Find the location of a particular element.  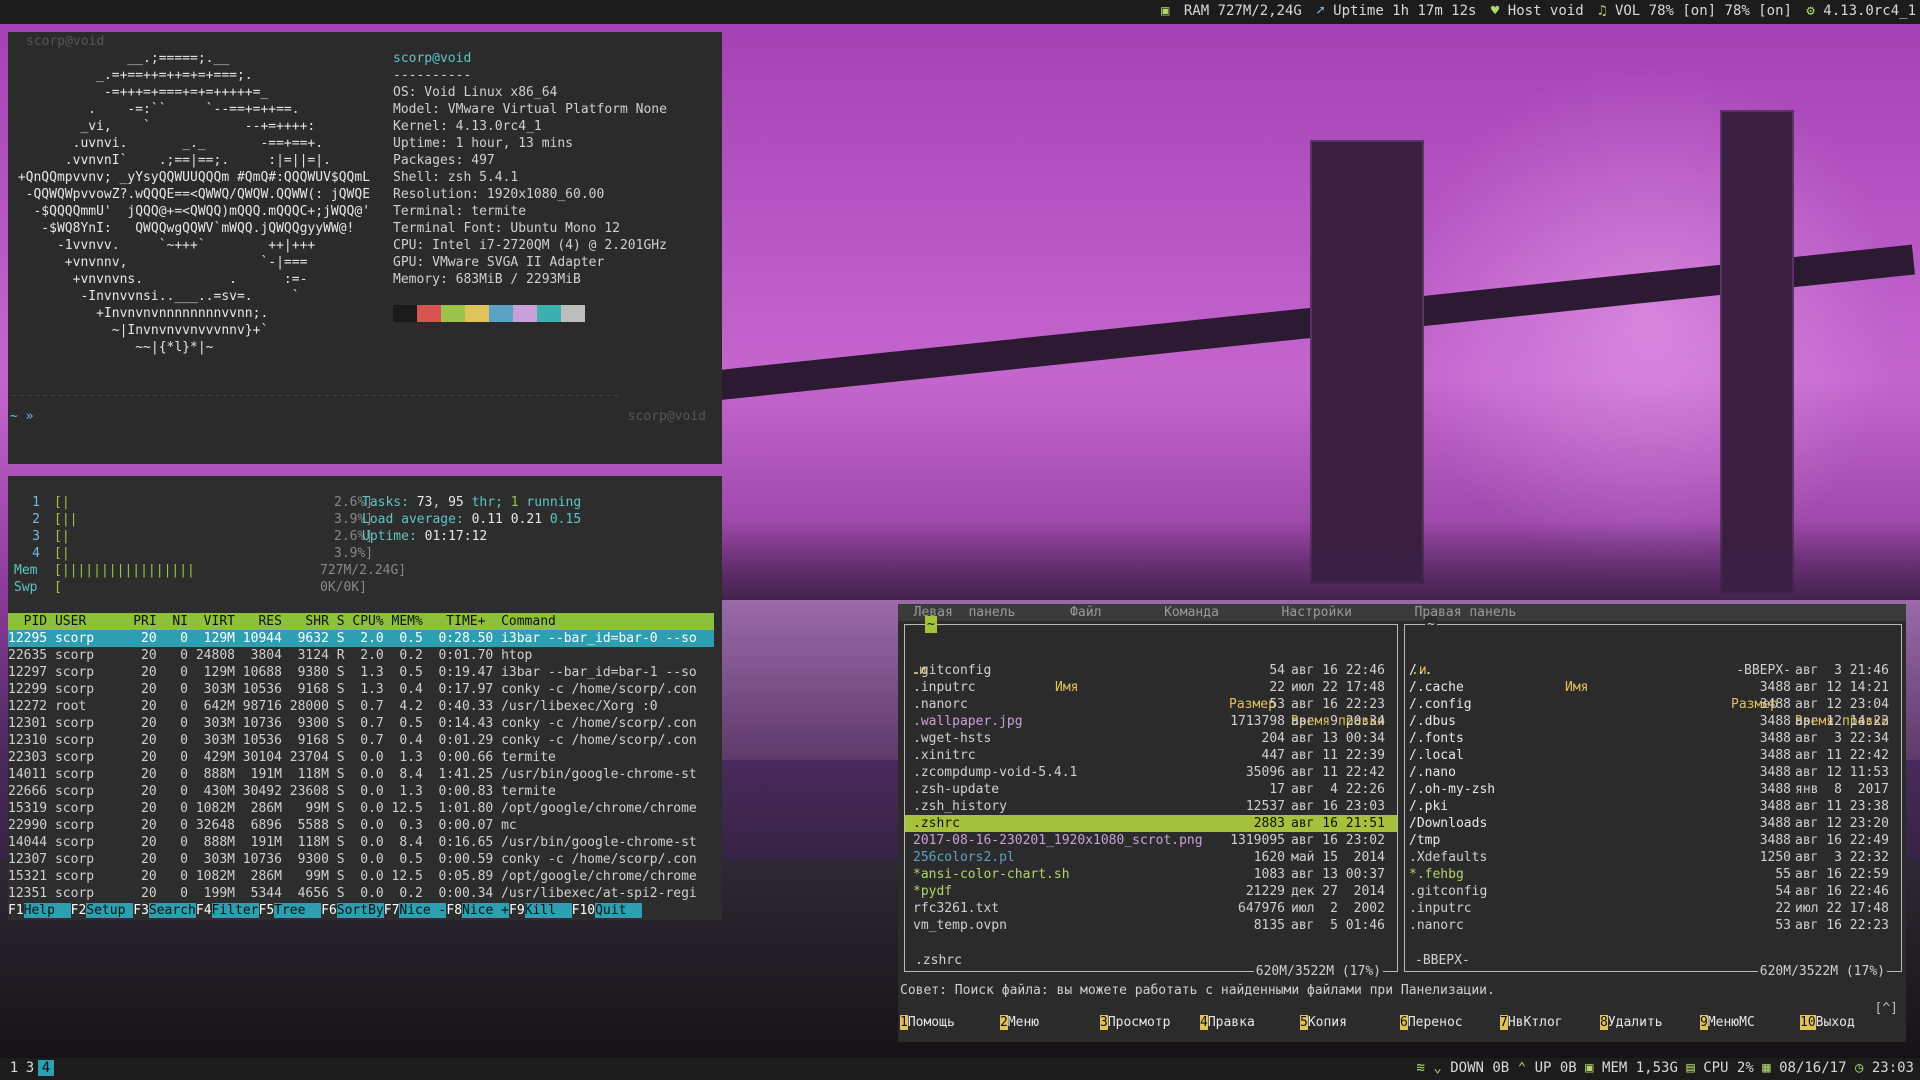

file-row: .zsh_history 12537 авг 16 23:03 is located at coordinates (1151, 806).